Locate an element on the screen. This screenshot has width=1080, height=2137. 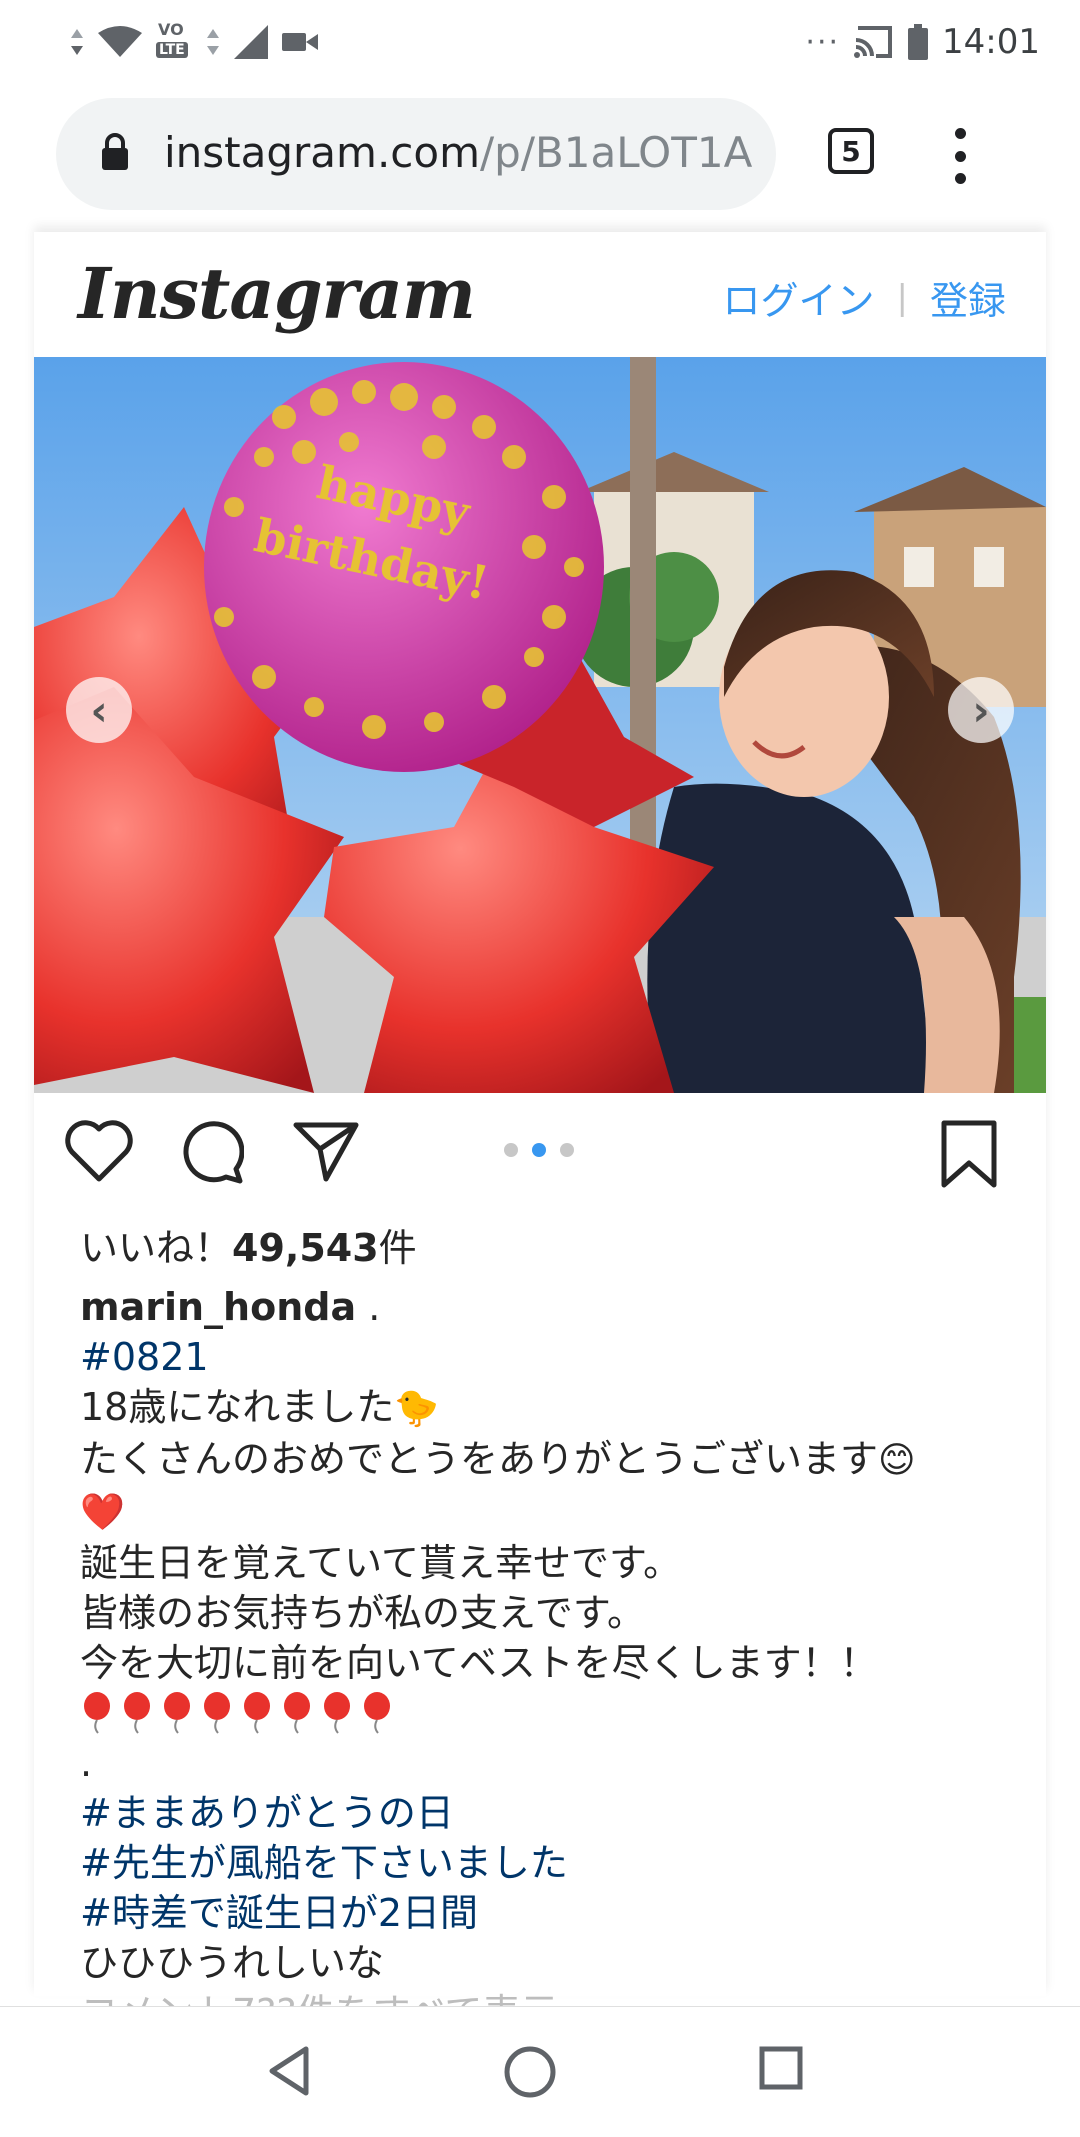
caption-emoji: 🐤 is located at coordinates (417, 1408).